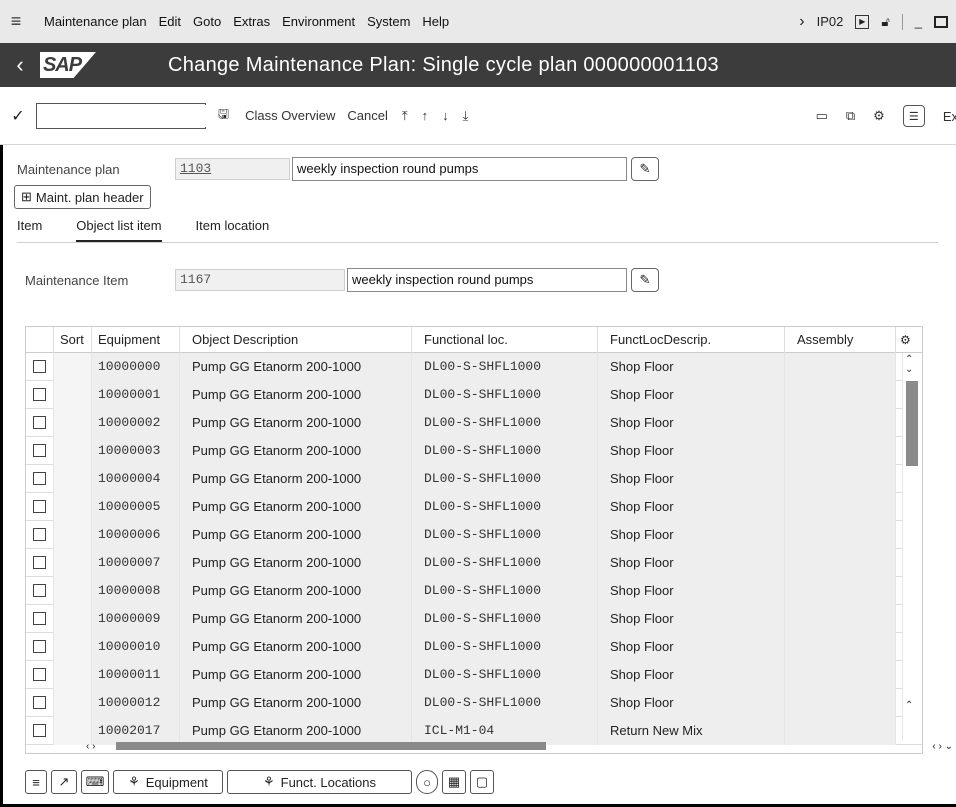 The height and width of the screenshot is (807, 956). Describe the element at coordinates (251, 21) in the screenshot. I see `menu-extras: Extras` at that location.